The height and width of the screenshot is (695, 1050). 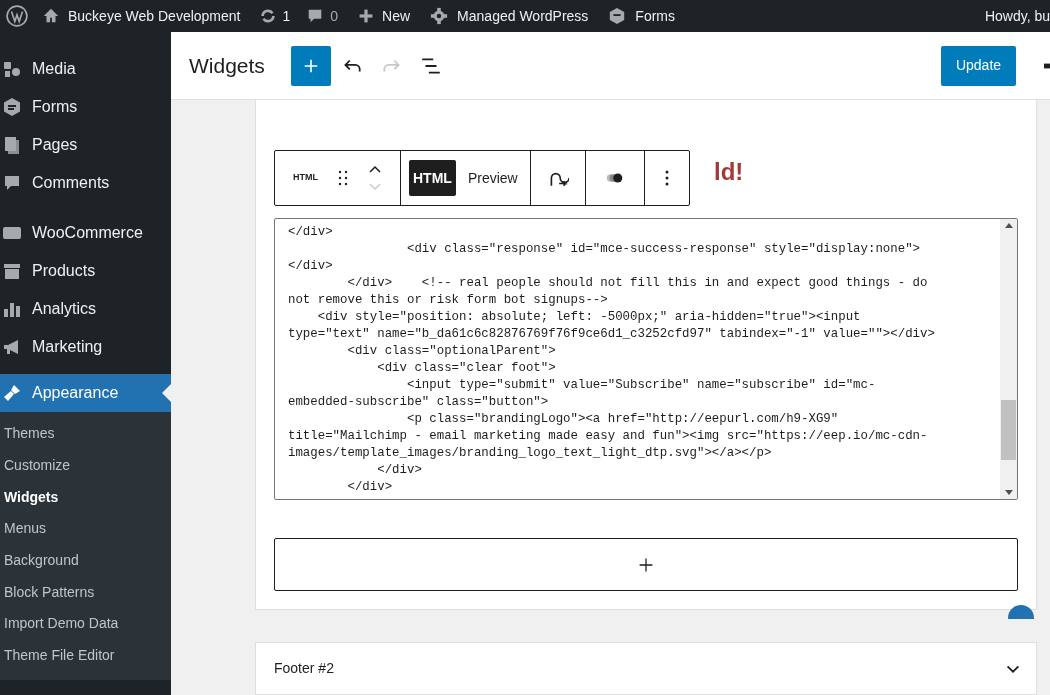 What do you see at coordinates (85, 145) in the screenshot?
I see `sidebar-item: Pages` at bounding box center [85, 145].